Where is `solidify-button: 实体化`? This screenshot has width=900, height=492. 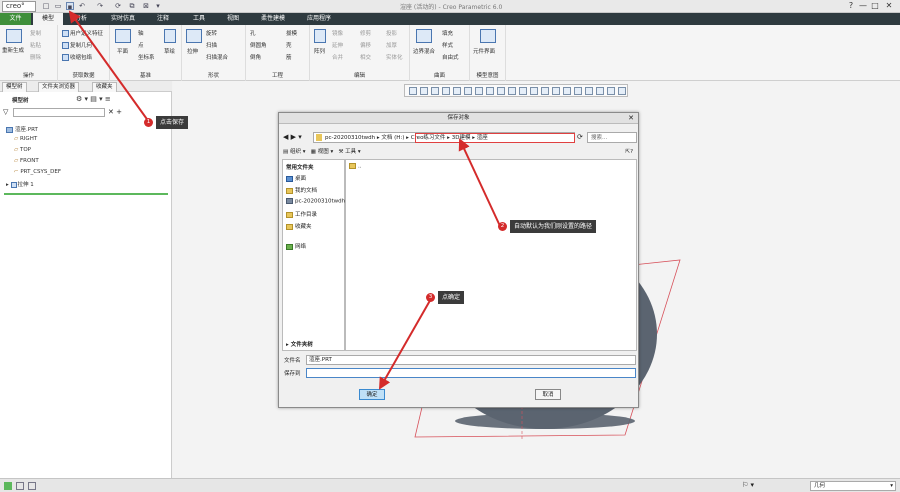 solidify-button: 实体化 is located at coordinates (394, 57).